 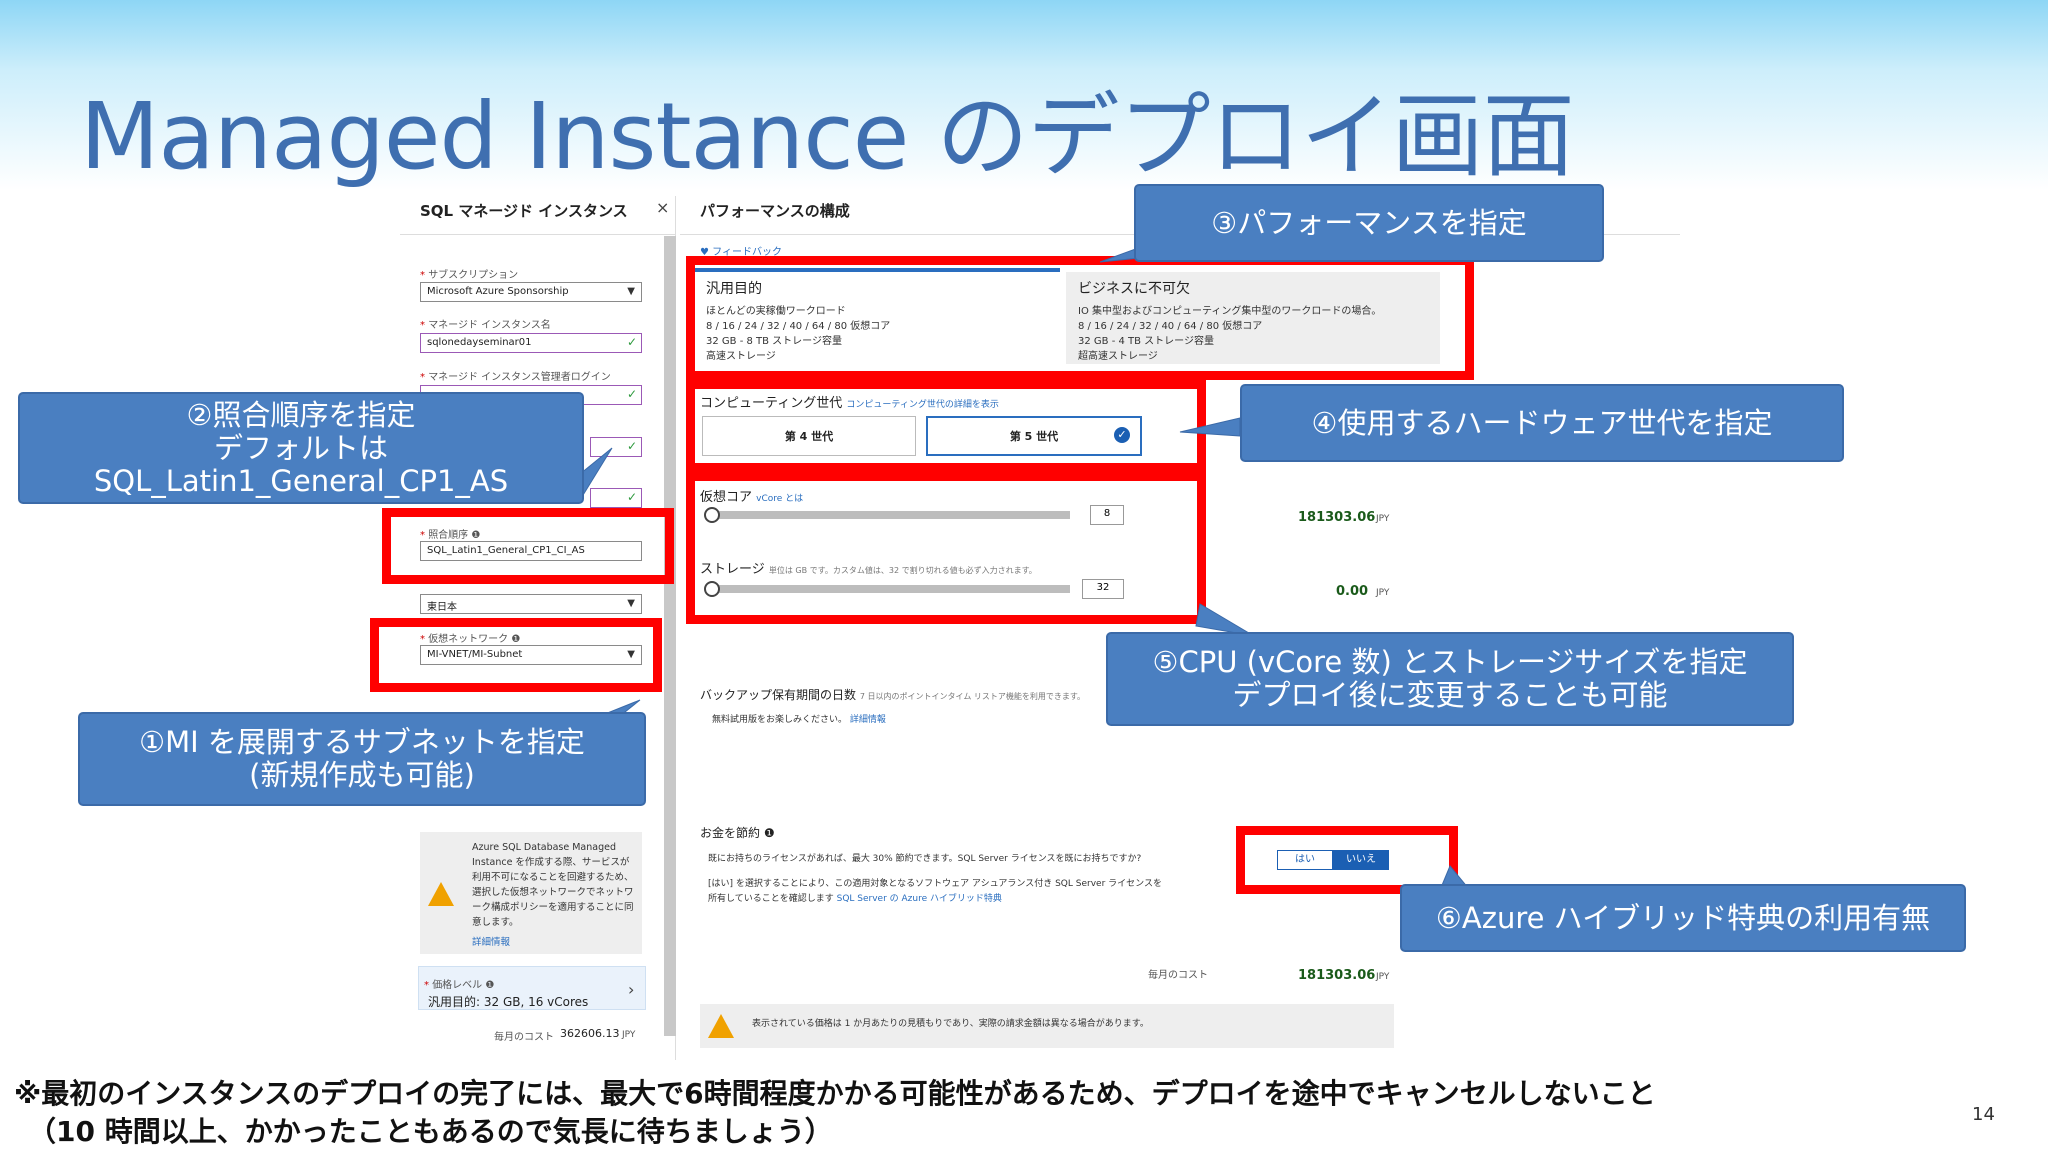 I want to click on callout-subnet: ①MI を展開するサブネットを指定 (新規作成も可能), so click(x=362, y=759).